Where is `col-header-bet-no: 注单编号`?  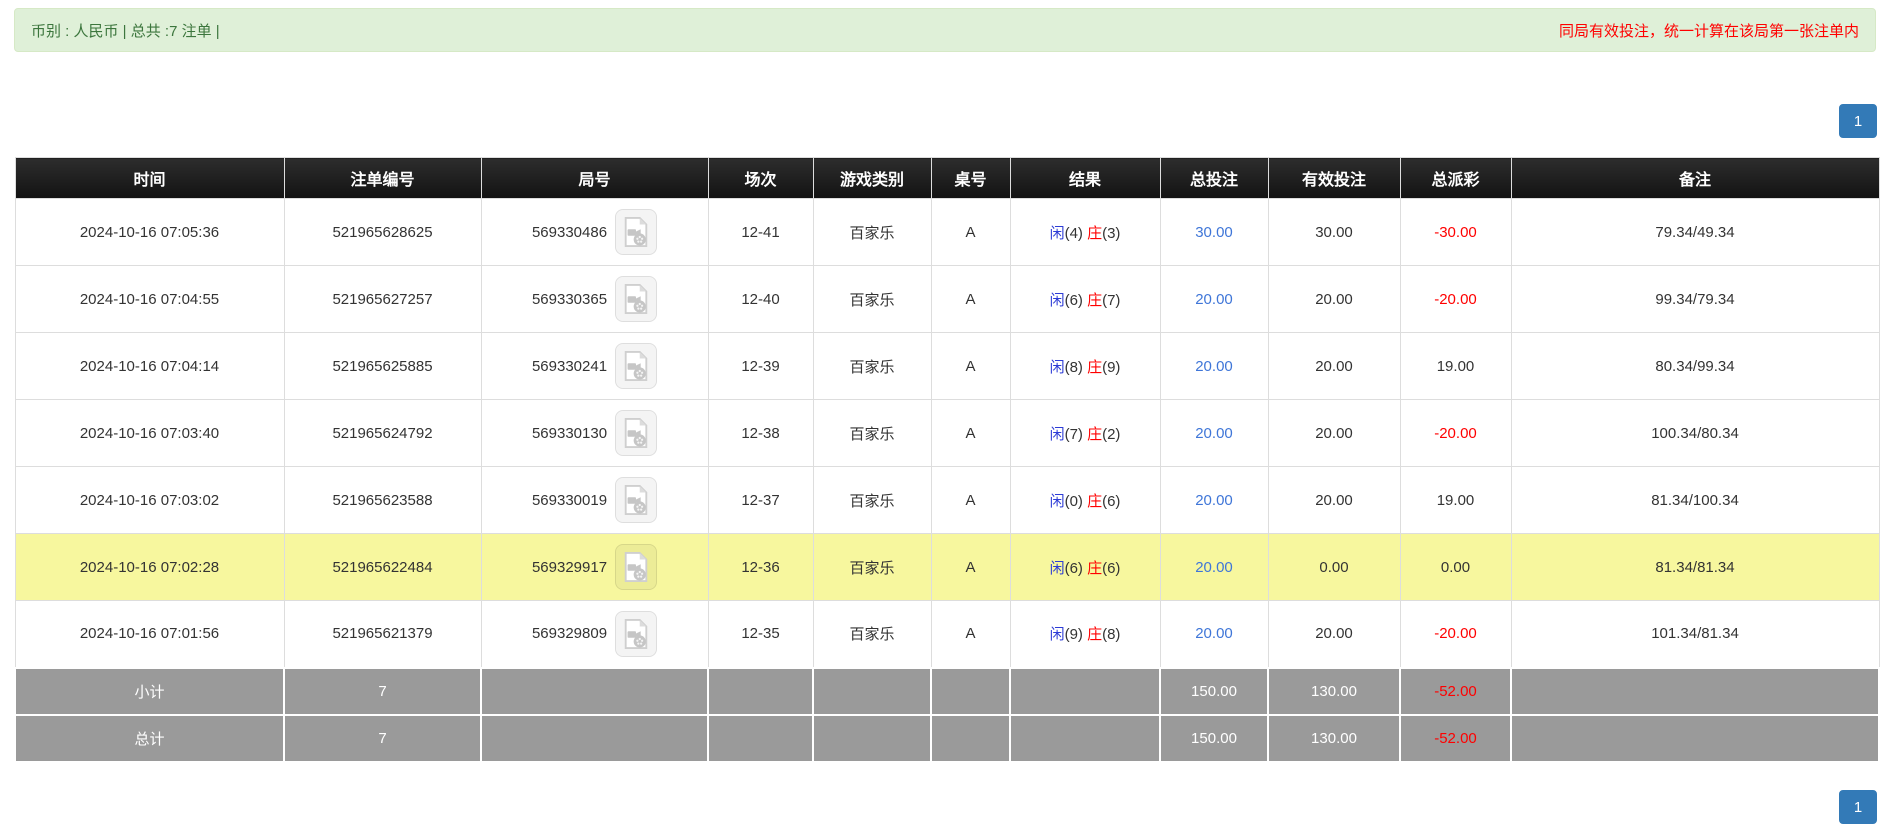
col-header-bet-no: 注单编号 is located at coordinates (382, 178).